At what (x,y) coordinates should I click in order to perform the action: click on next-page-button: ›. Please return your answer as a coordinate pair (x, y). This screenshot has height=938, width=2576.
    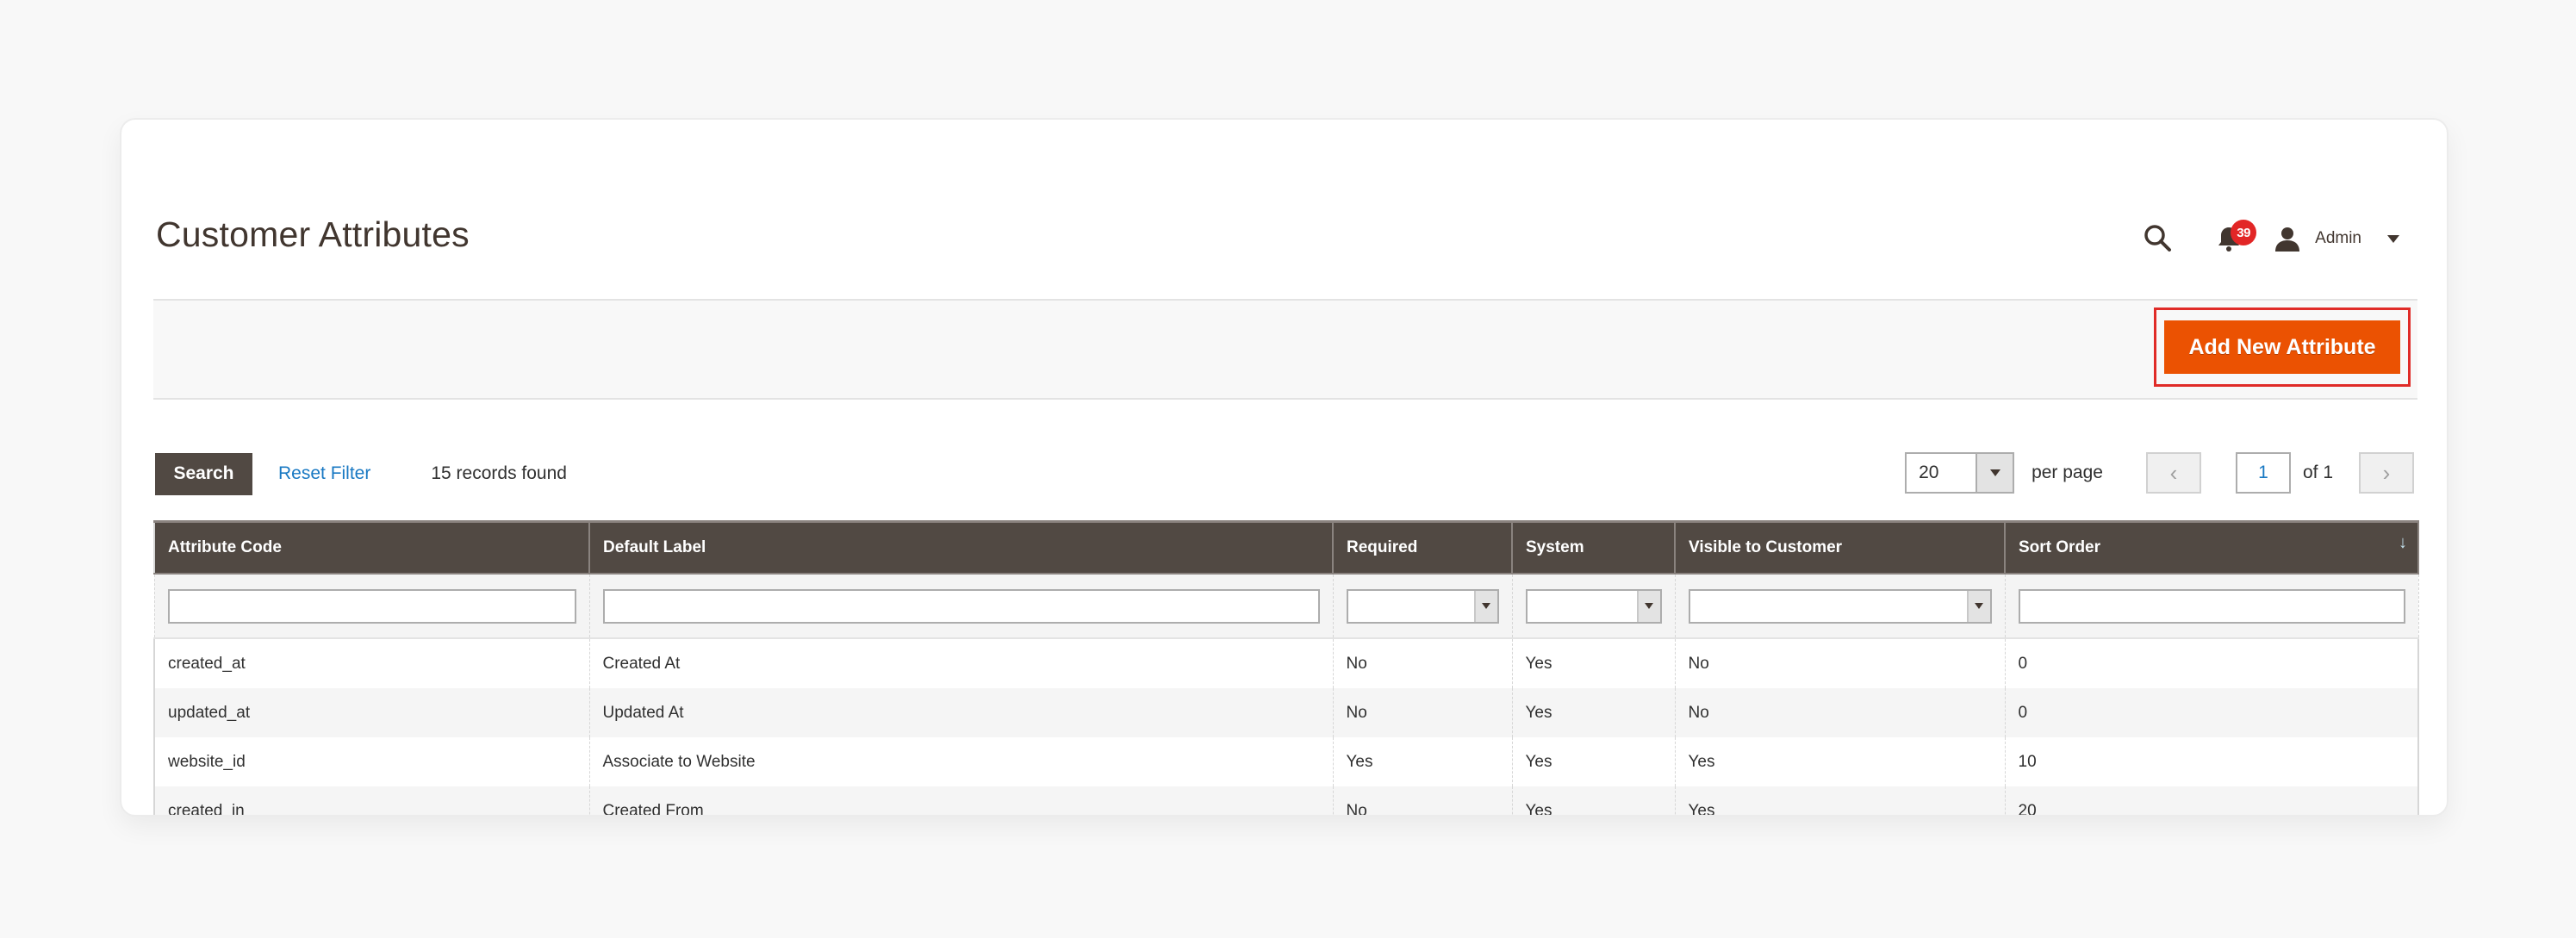
    Looking at the image, I should click on (2387, 473).